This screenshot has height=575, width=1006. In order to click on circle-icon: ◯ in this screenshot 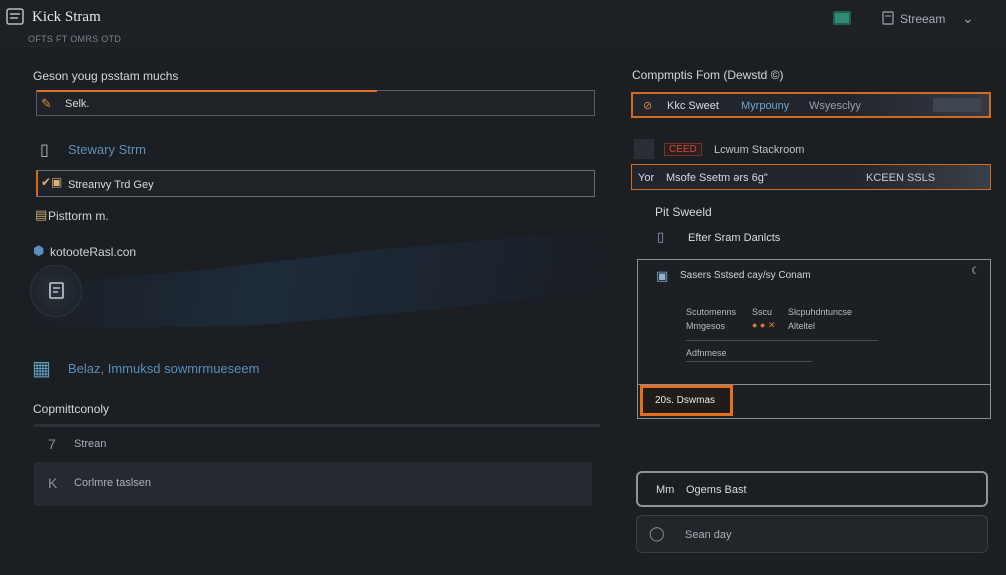, I will do `click(657, 533)`.